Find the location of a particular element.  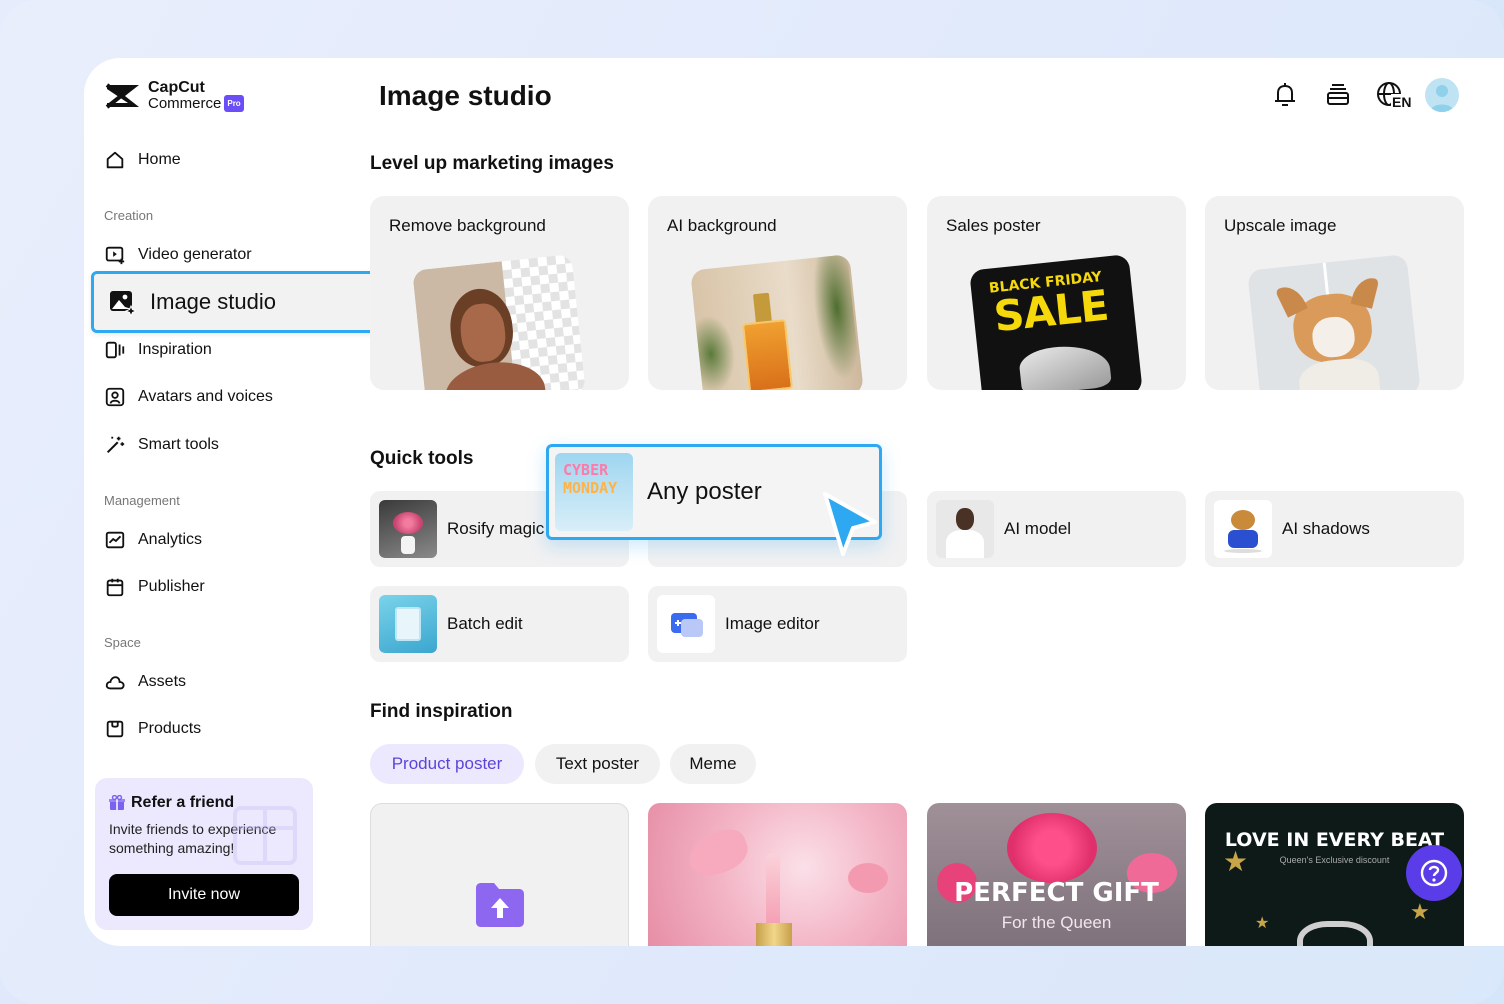

bell-icon is located at coordinates (1285, 95).